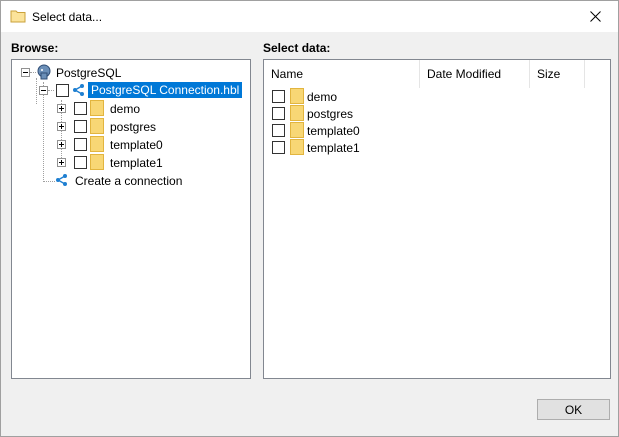 The width and height of the screenshot is (619, 437). I want to click on tree-node-create-connection: Create a connection, so click(128, 181).